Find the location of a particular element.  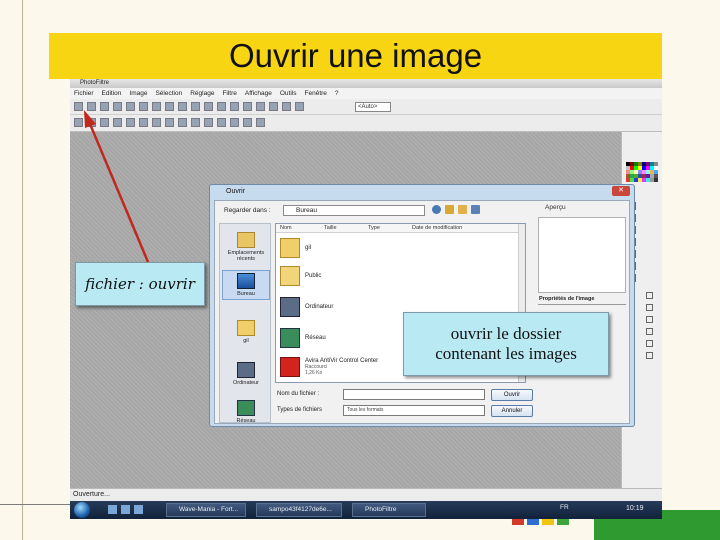

folder-hint-line2: contenant les images is located at coordinates (506, 353).